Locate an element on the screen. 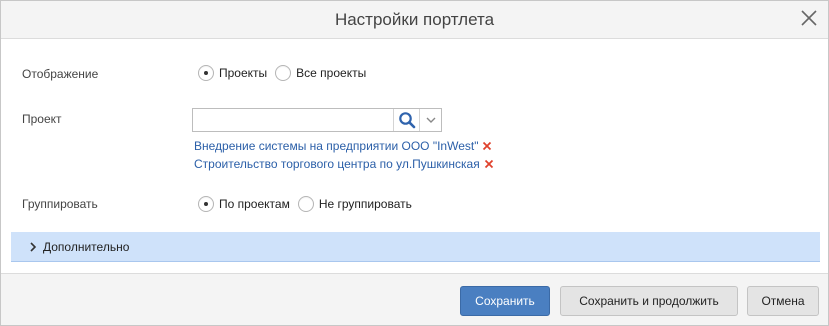  display-label: Отображение is located at coordinates (60, 74).